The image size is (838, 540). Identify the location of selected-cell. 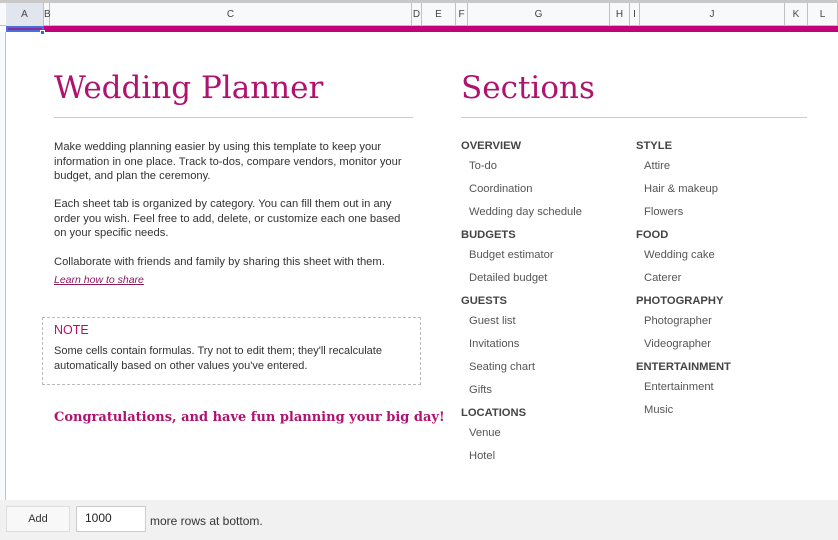
(25, 29).